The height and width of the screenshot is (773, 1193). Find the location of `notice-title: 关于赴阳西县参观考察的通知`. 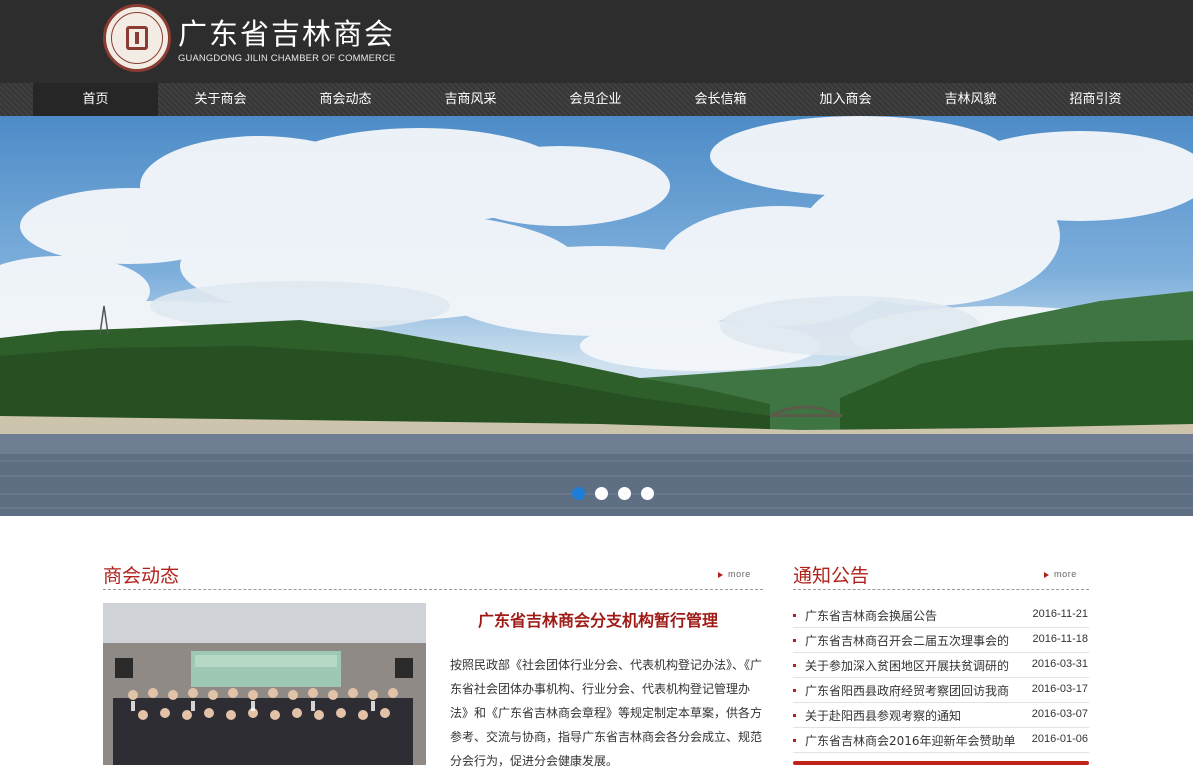

notice-title: 关于赴阳西县参观考察的通知 is located at coordinates (911, 715).